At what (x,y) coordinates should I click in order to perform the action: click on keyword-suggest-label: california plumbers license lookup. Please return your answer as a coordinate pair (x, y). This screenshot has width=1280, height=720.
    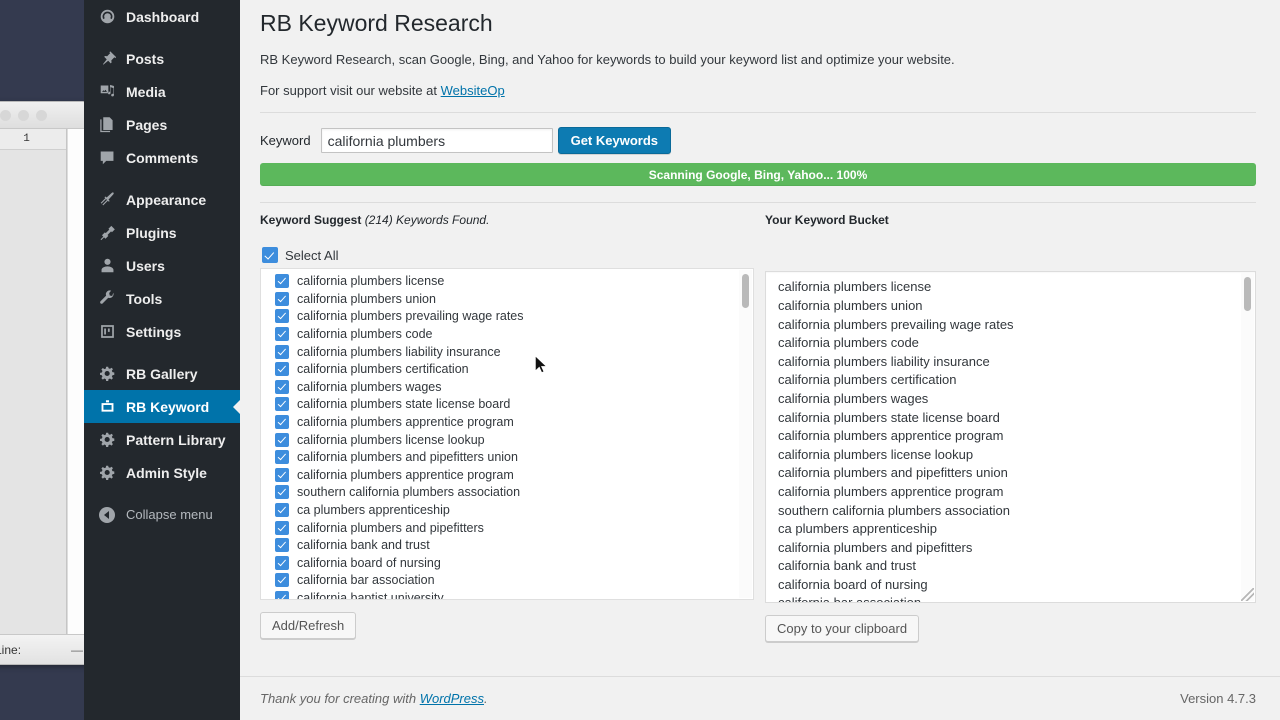
    Looking at the image, I should click on (391, 439).